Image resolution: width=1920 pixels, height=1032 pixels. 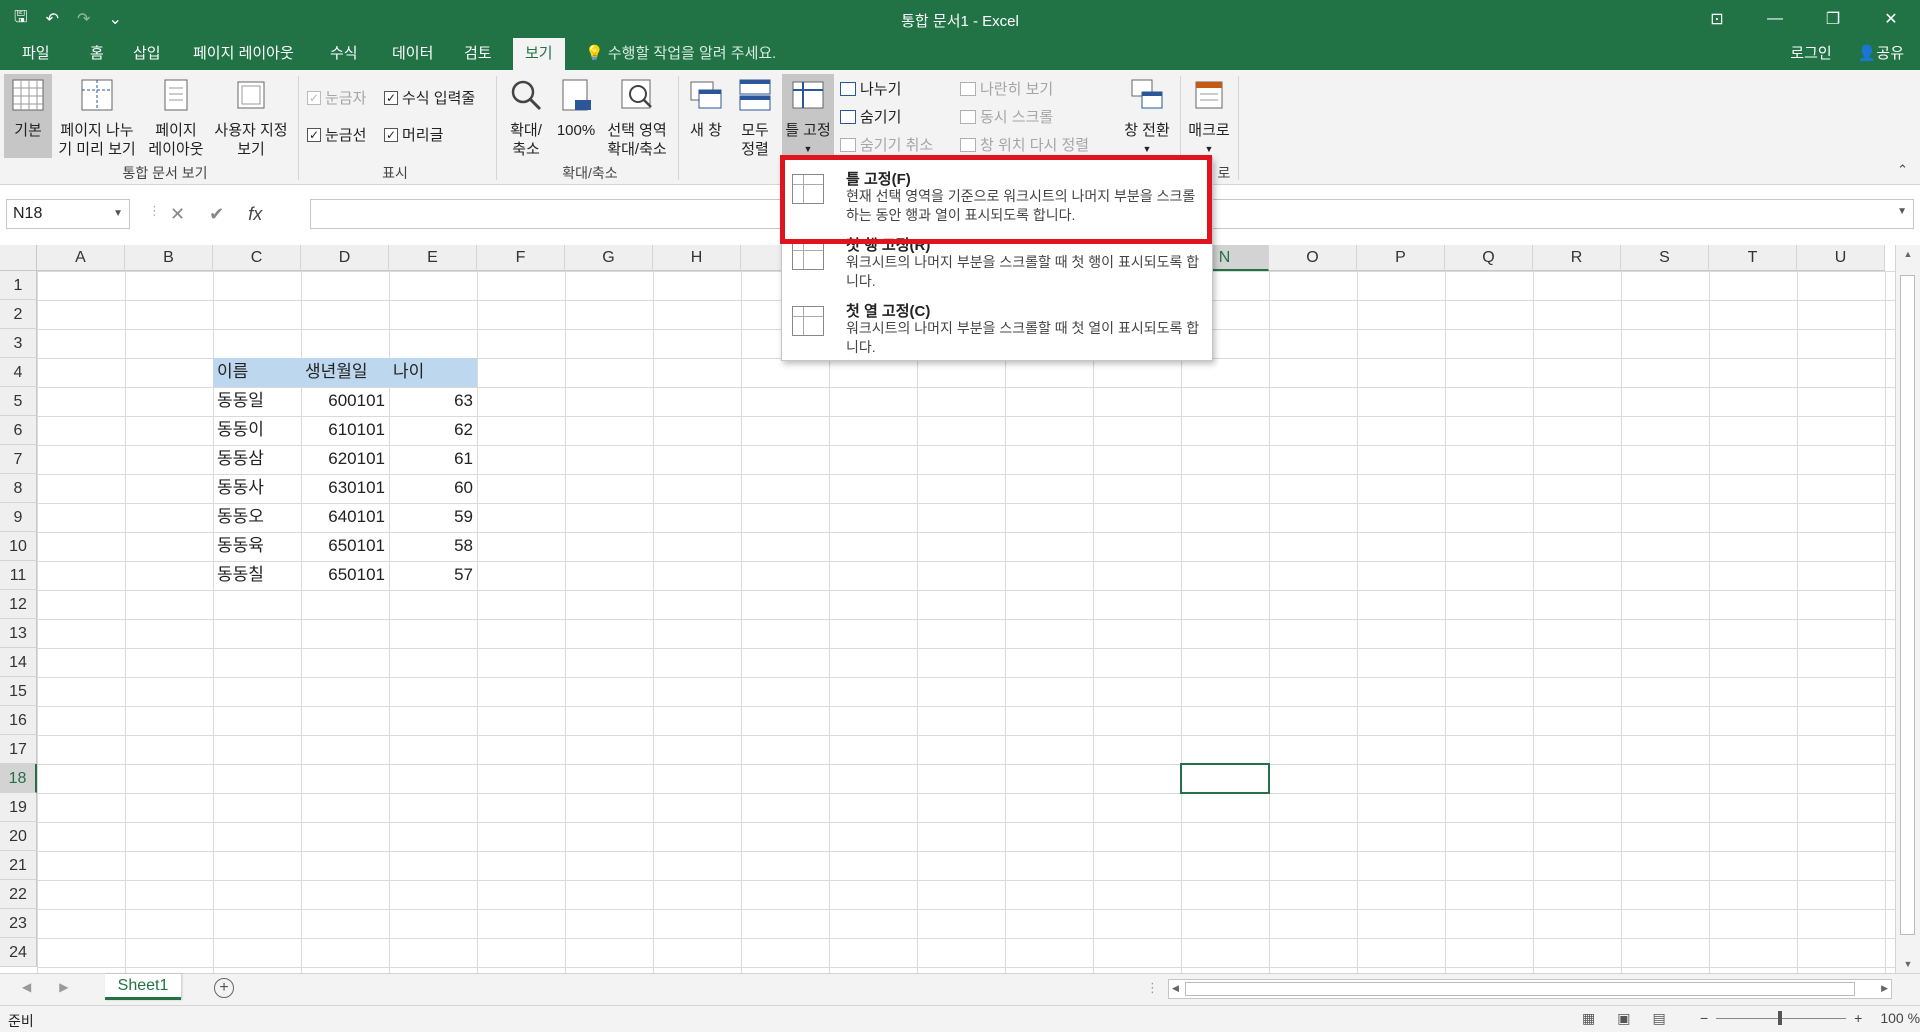 What do you see at coordinates (413, 134) in the screenshot?
I see `headings-checkbox: ✓ 머리글` at bounding box center [413, 134].